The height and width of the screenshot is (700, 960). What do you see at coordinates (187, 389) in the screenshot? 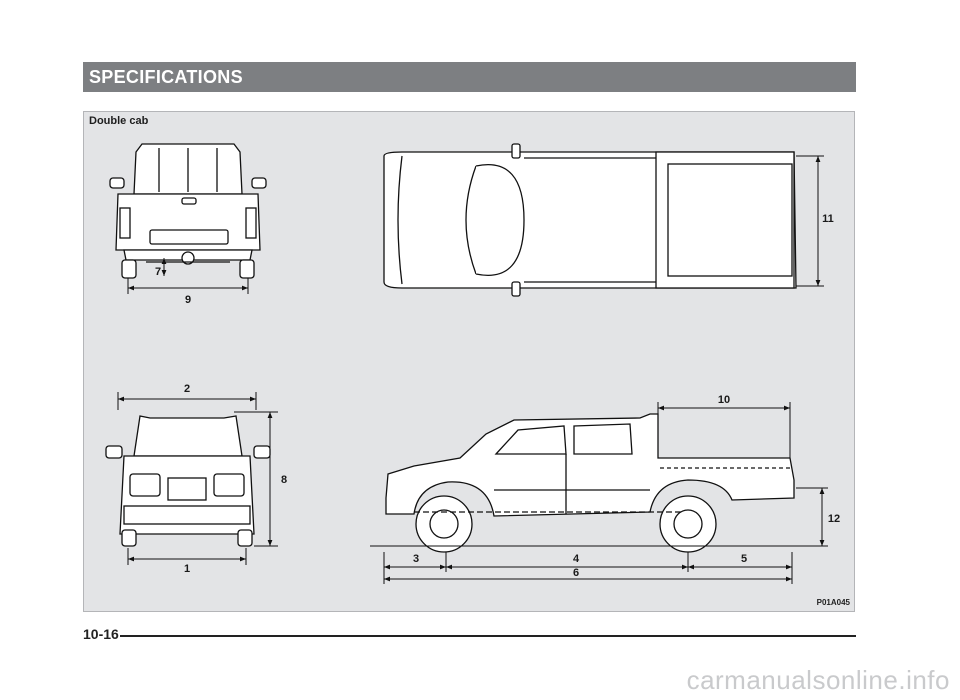
I see `dimension-label-2: 2` at bounding box center [187, 389].